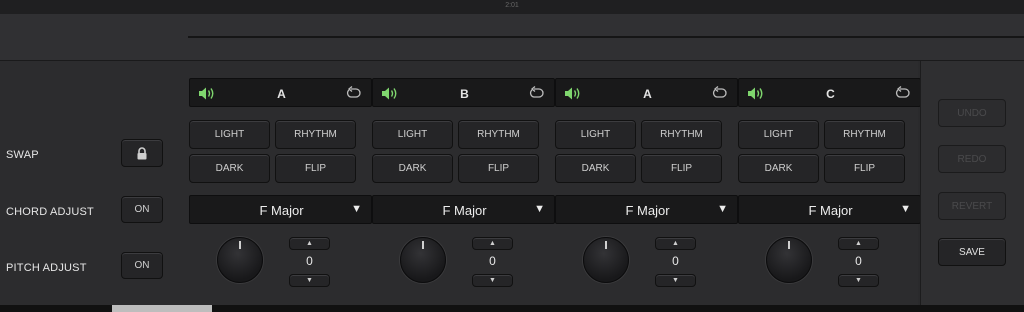 This screenshot has height=312, width=1024. Describe the element at coordinates (829, 92) in the screenshot. I see `track-header: C` at that location.